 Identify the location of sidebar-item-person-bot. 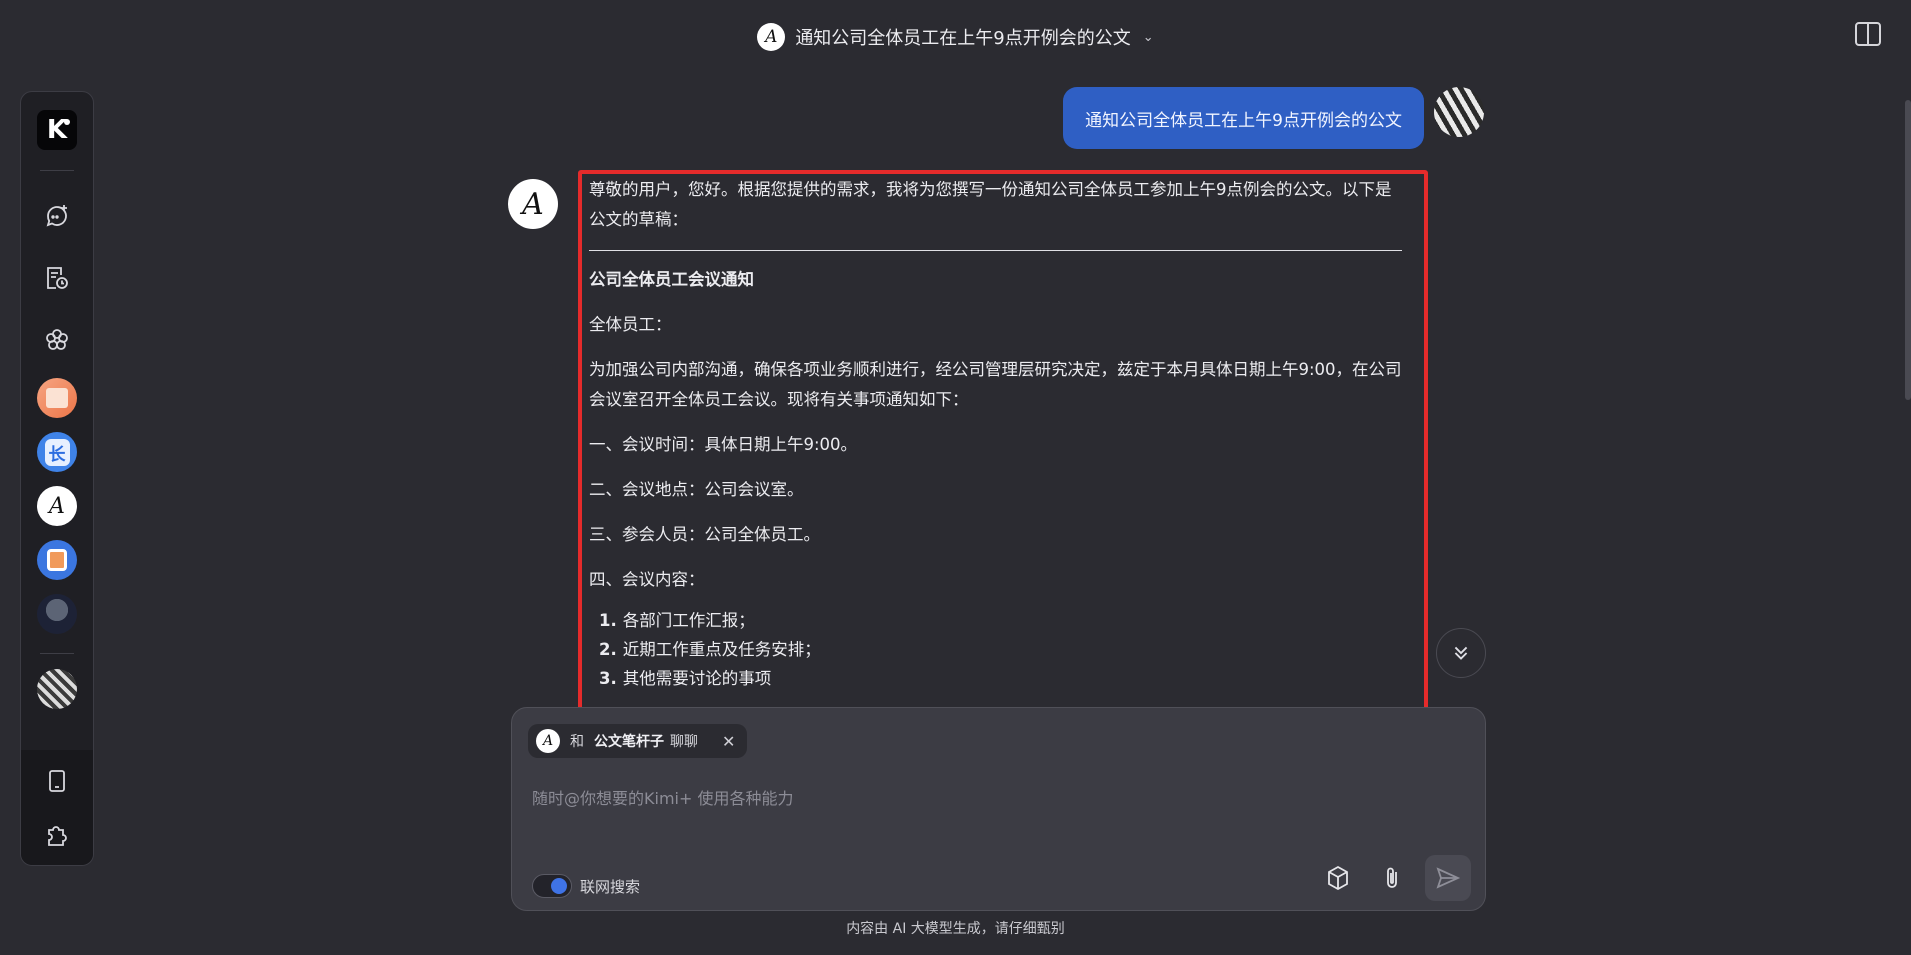
(57, 614).